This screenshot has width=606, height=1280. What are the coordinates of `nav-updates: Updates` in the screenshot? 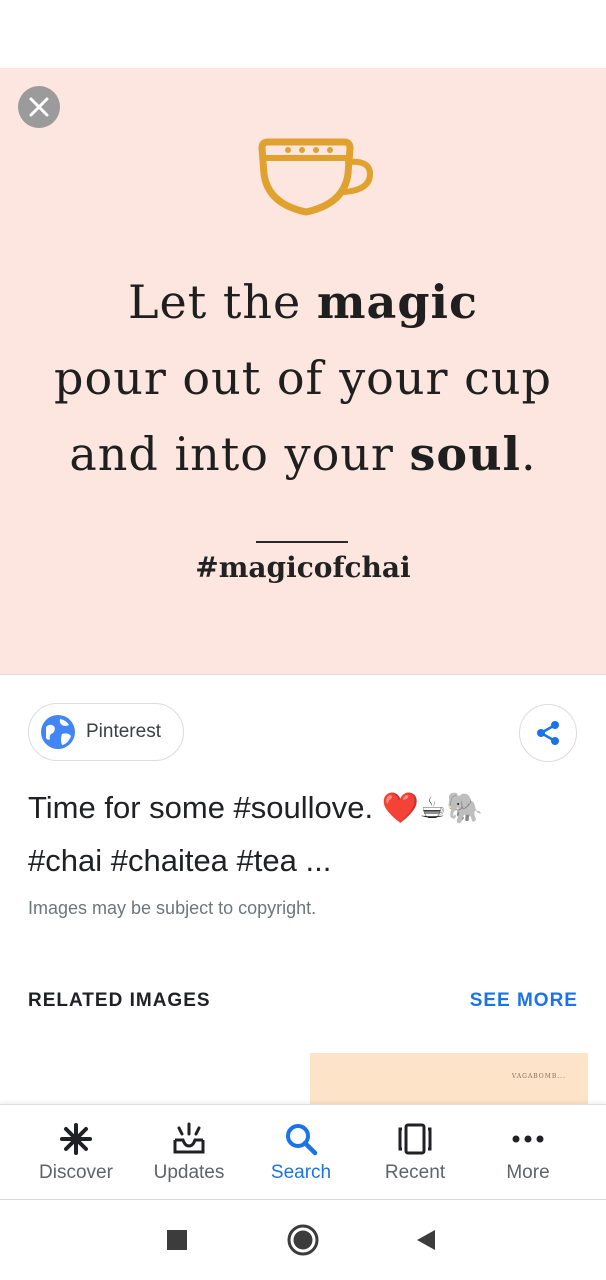 It's located at (189, 1153).